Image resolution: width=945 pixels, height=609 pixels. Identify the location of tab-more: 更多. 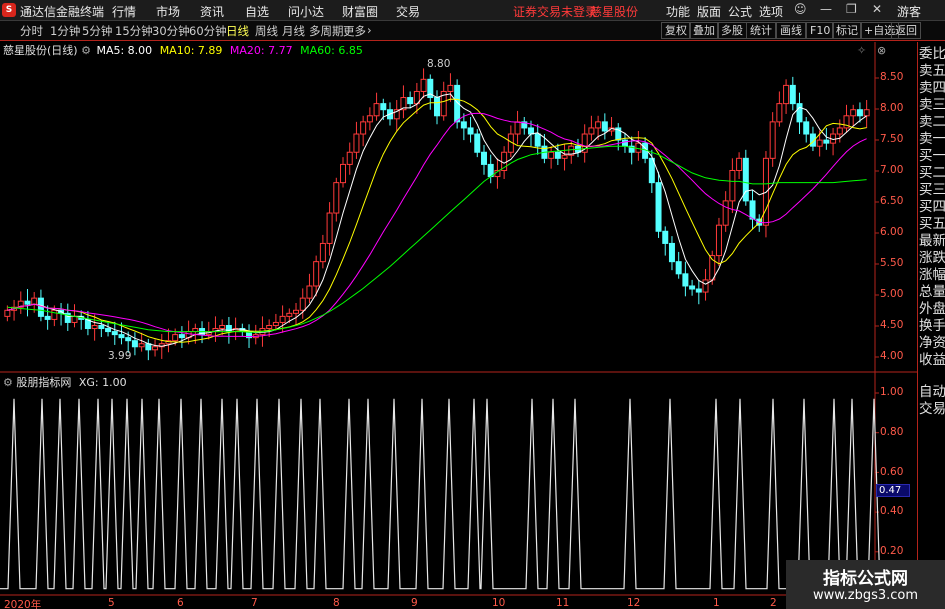
(354, 31).